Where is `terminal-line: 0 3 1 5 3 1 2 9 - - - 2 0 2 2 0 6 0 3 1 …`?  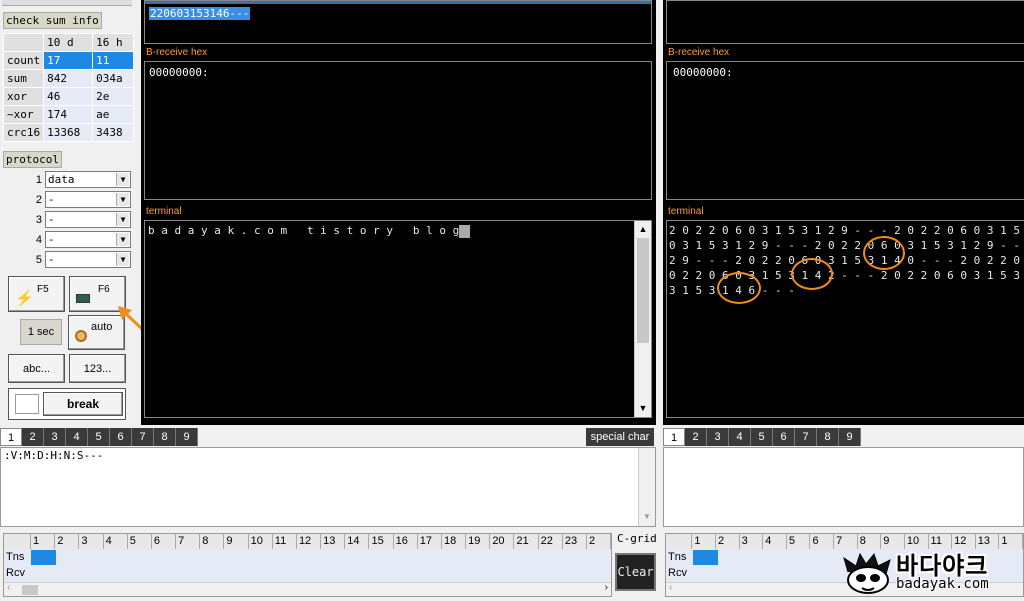
terminal-line: 0 3 1 5 3 1 2 9 - - - 2 0 2 2 0 6 0 3 1 … is located at coordinates (846, 245).